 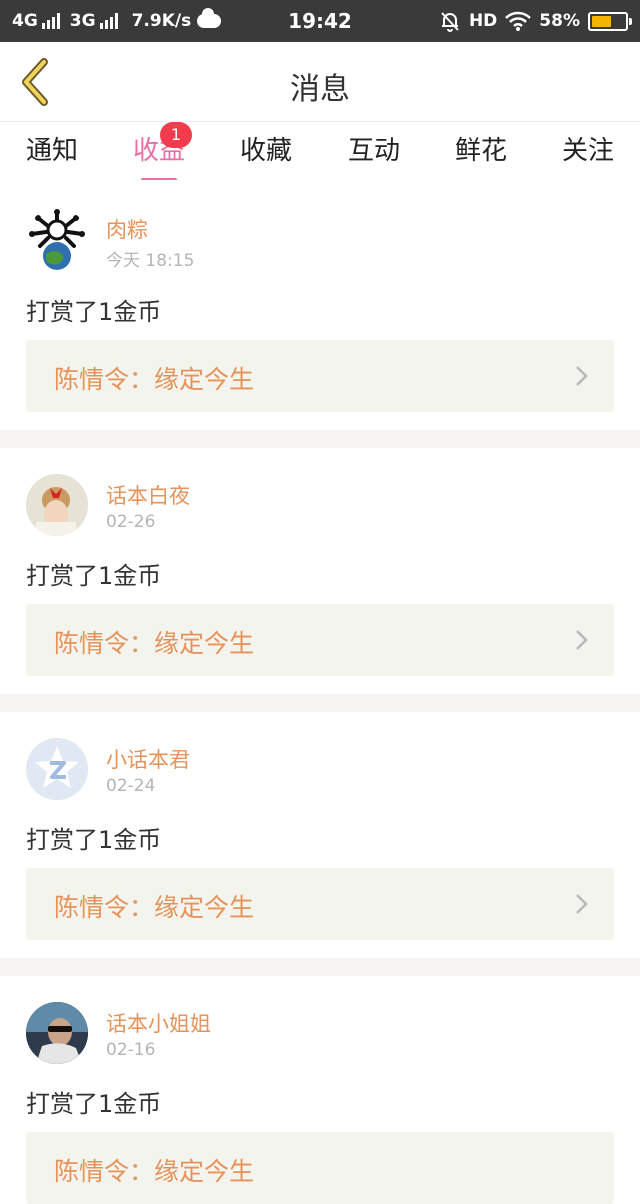 I want to click on status-bar: 4G 3G 7.9K/s 19:42 HD 58%, so click(x=320, y=21).